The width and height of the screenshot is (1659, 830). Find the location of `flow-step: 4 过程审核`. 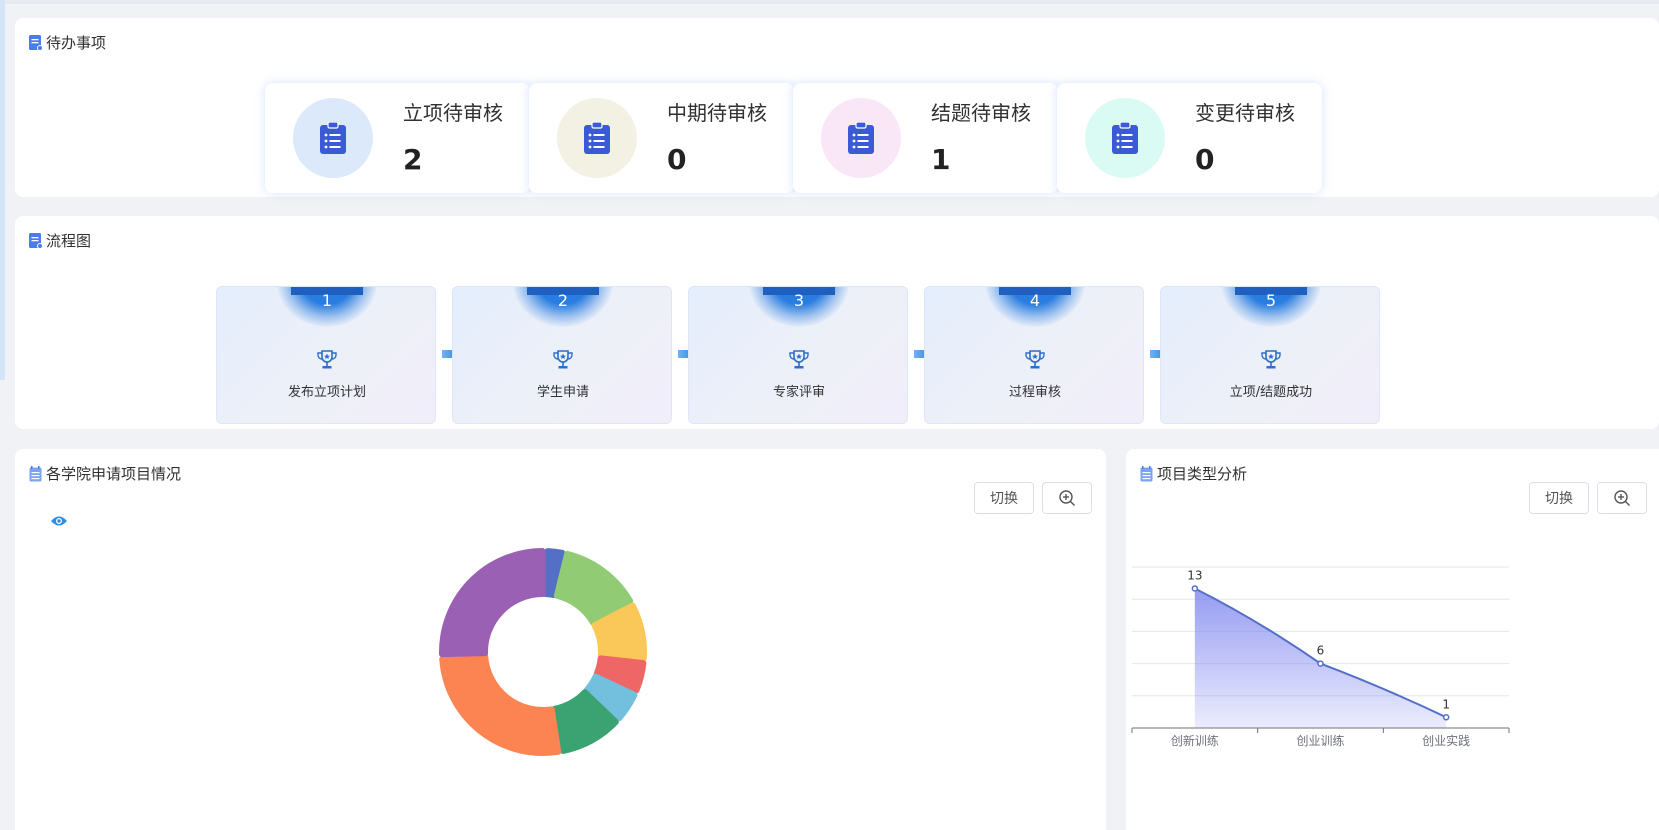

flow-step: 4 过程审核 is located at coordinates (1034, 355).